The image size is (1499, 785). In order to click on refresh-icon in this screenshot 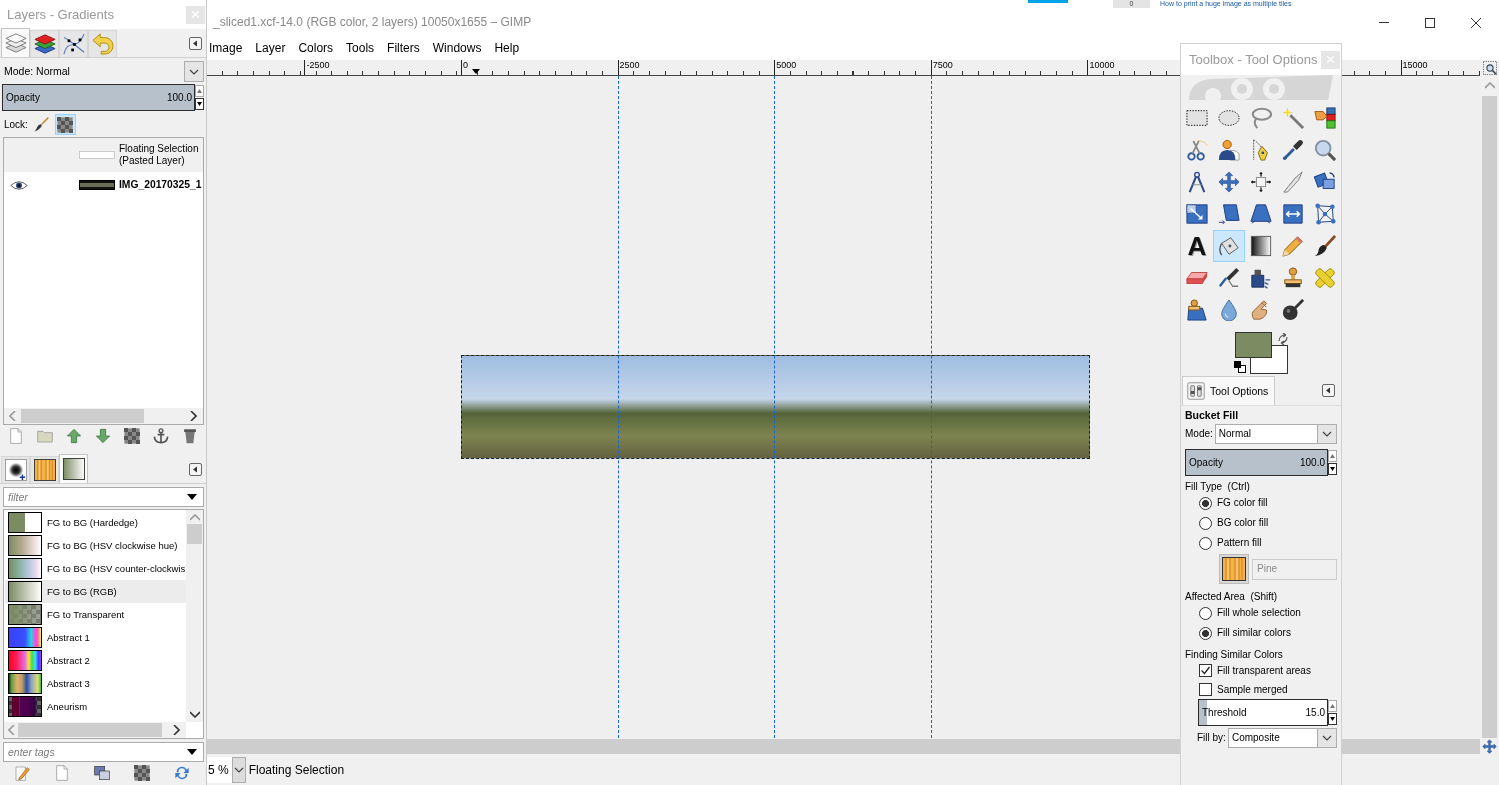, I will do `click(182, 773)`.